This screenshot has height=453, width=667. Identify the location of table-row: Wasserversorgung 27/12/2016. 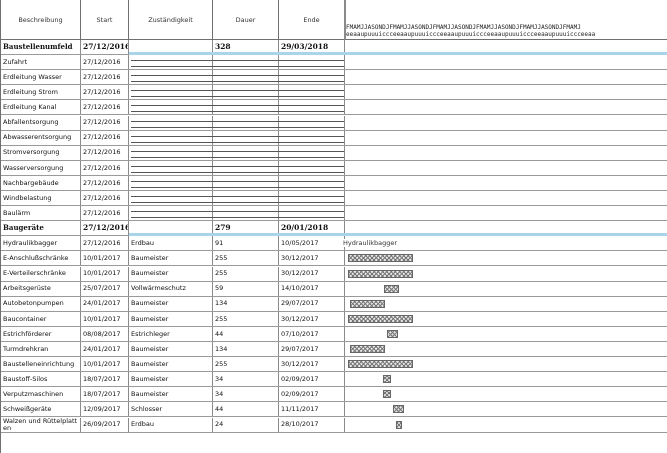
(334, 168).